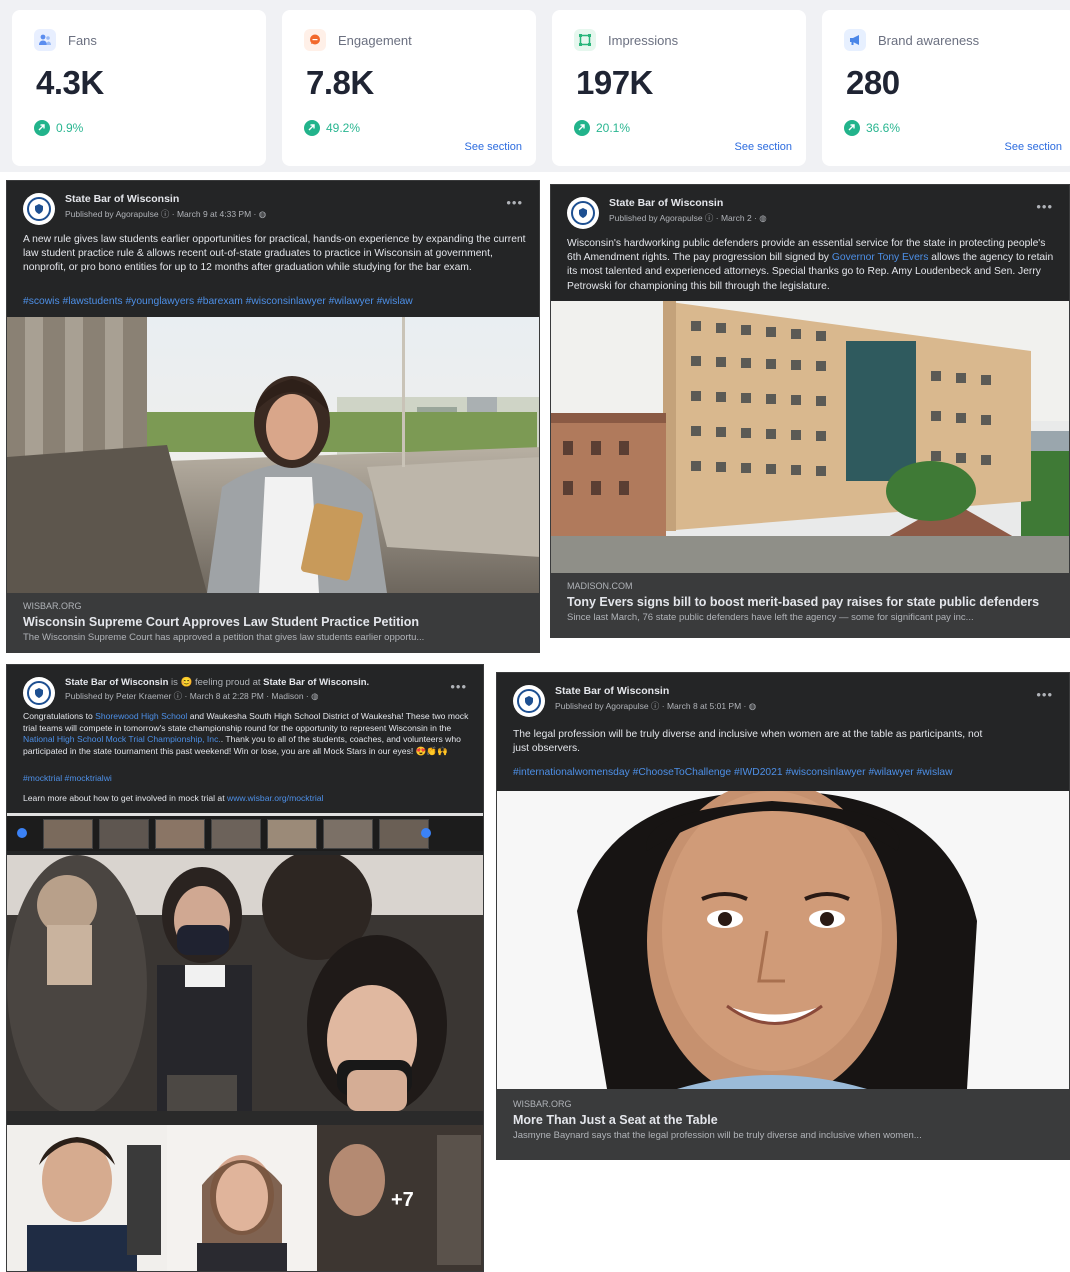 This screenshot has width=1070, height=1272. I want to click on metric-head: Fans, so click(65, 40).